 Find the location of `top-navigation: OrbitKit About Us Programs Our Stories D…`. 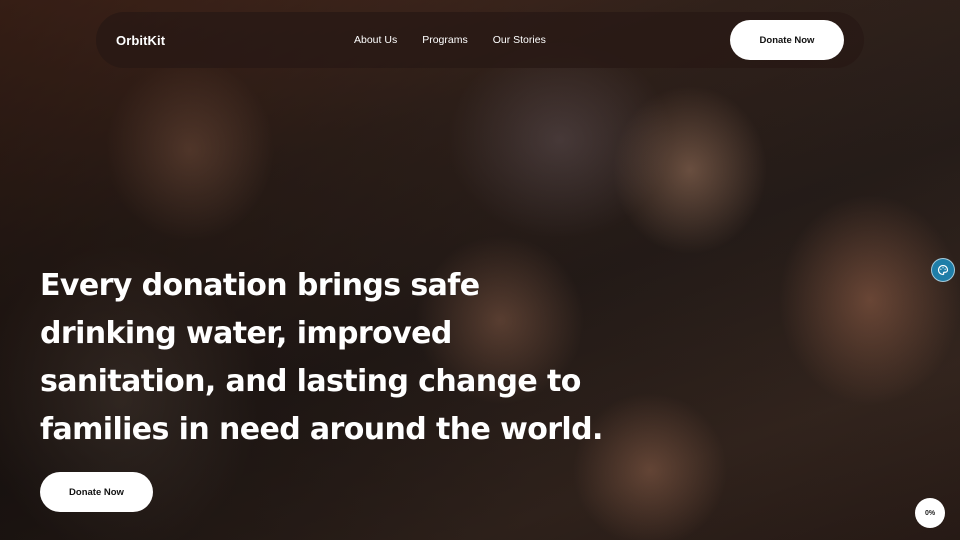

top-navigation: OrbitKit About Us Programs Our Stories D… is located at coordinates (480, 40).